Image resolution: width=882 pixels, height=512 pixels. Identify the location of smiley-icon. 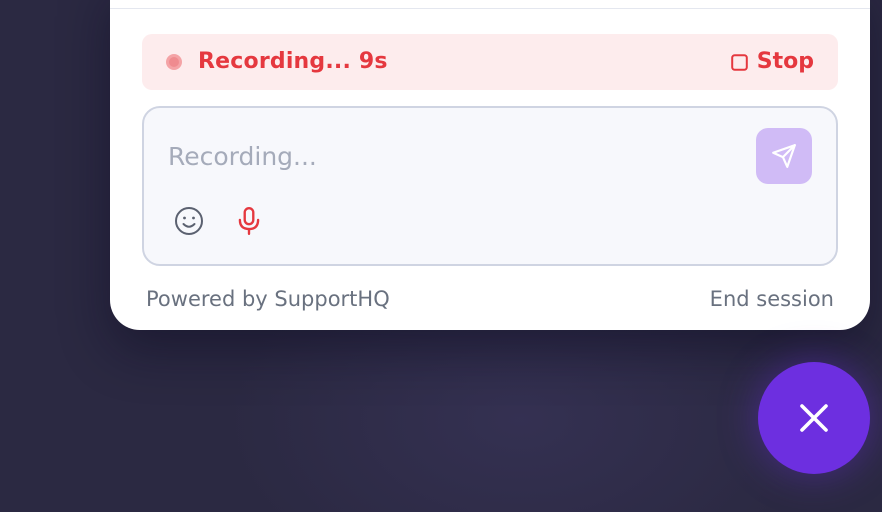
(189, 221).